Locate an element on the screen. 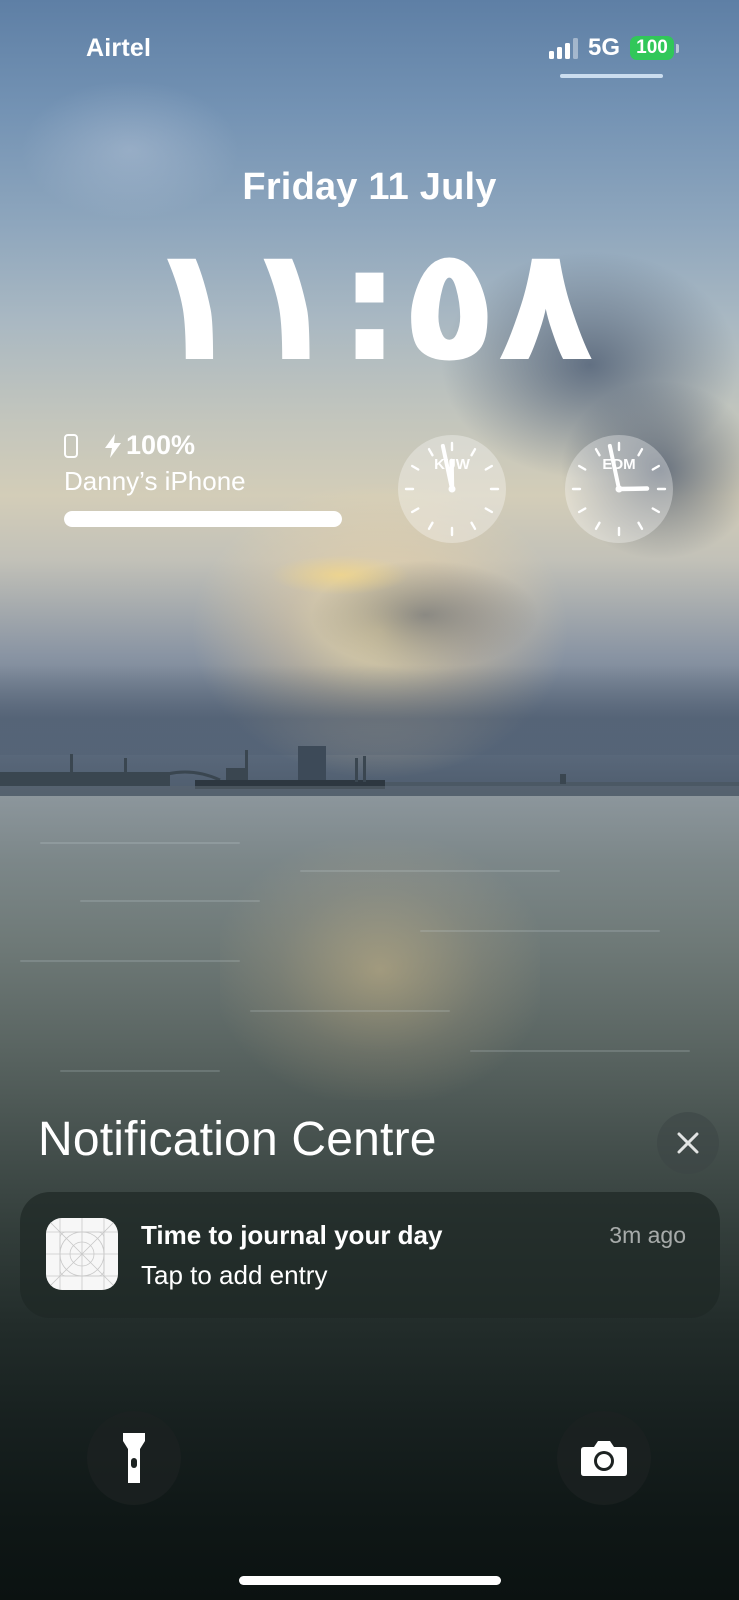 This screenshot has height=1600, width=739. close-icon is located at coordinates (688, 1143).